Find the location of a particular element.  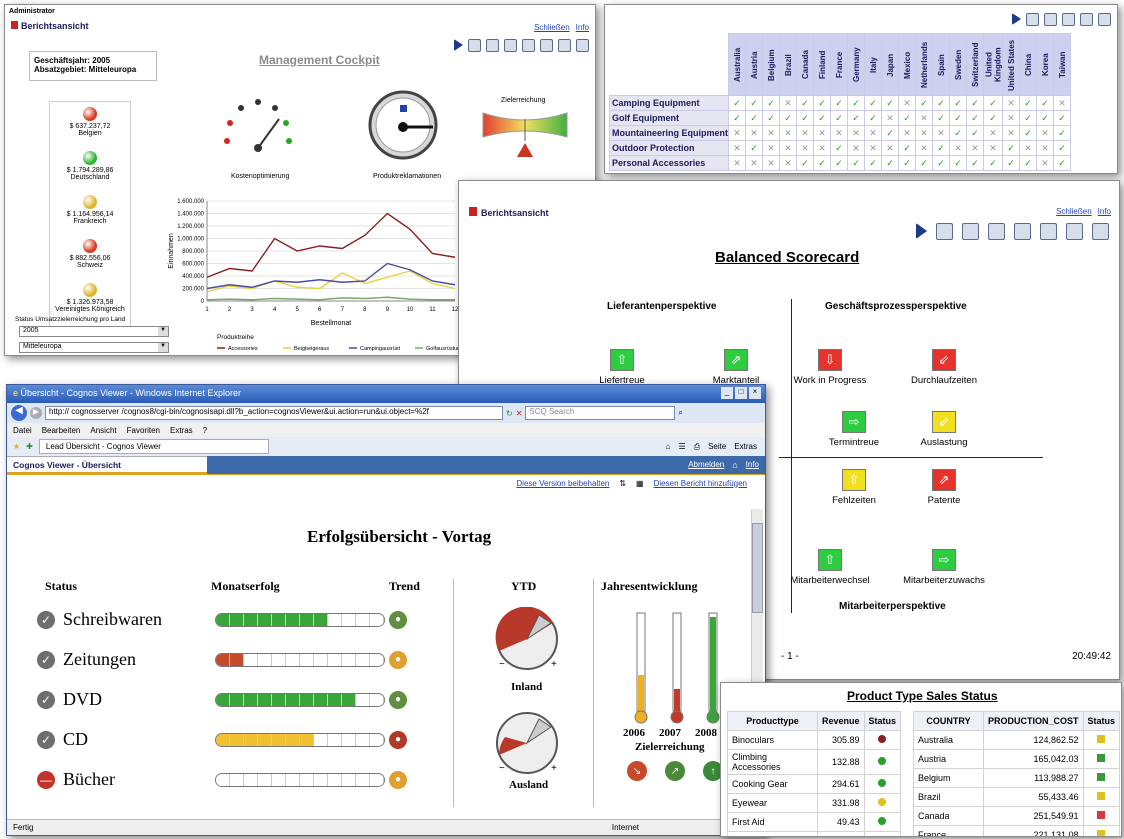

menu-item: Ansicht is located at coordinates (103, 430).